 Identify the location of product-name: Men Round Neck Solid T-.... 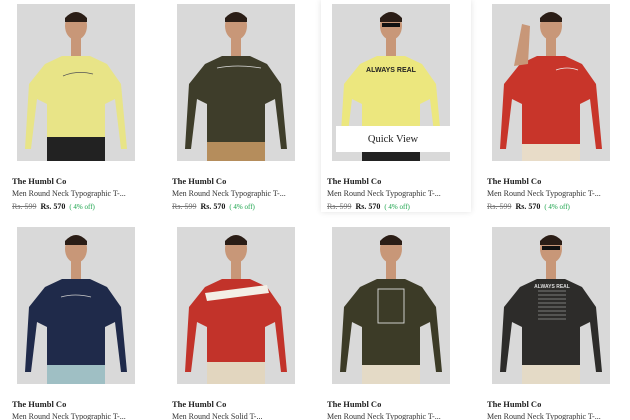
(217, 416).